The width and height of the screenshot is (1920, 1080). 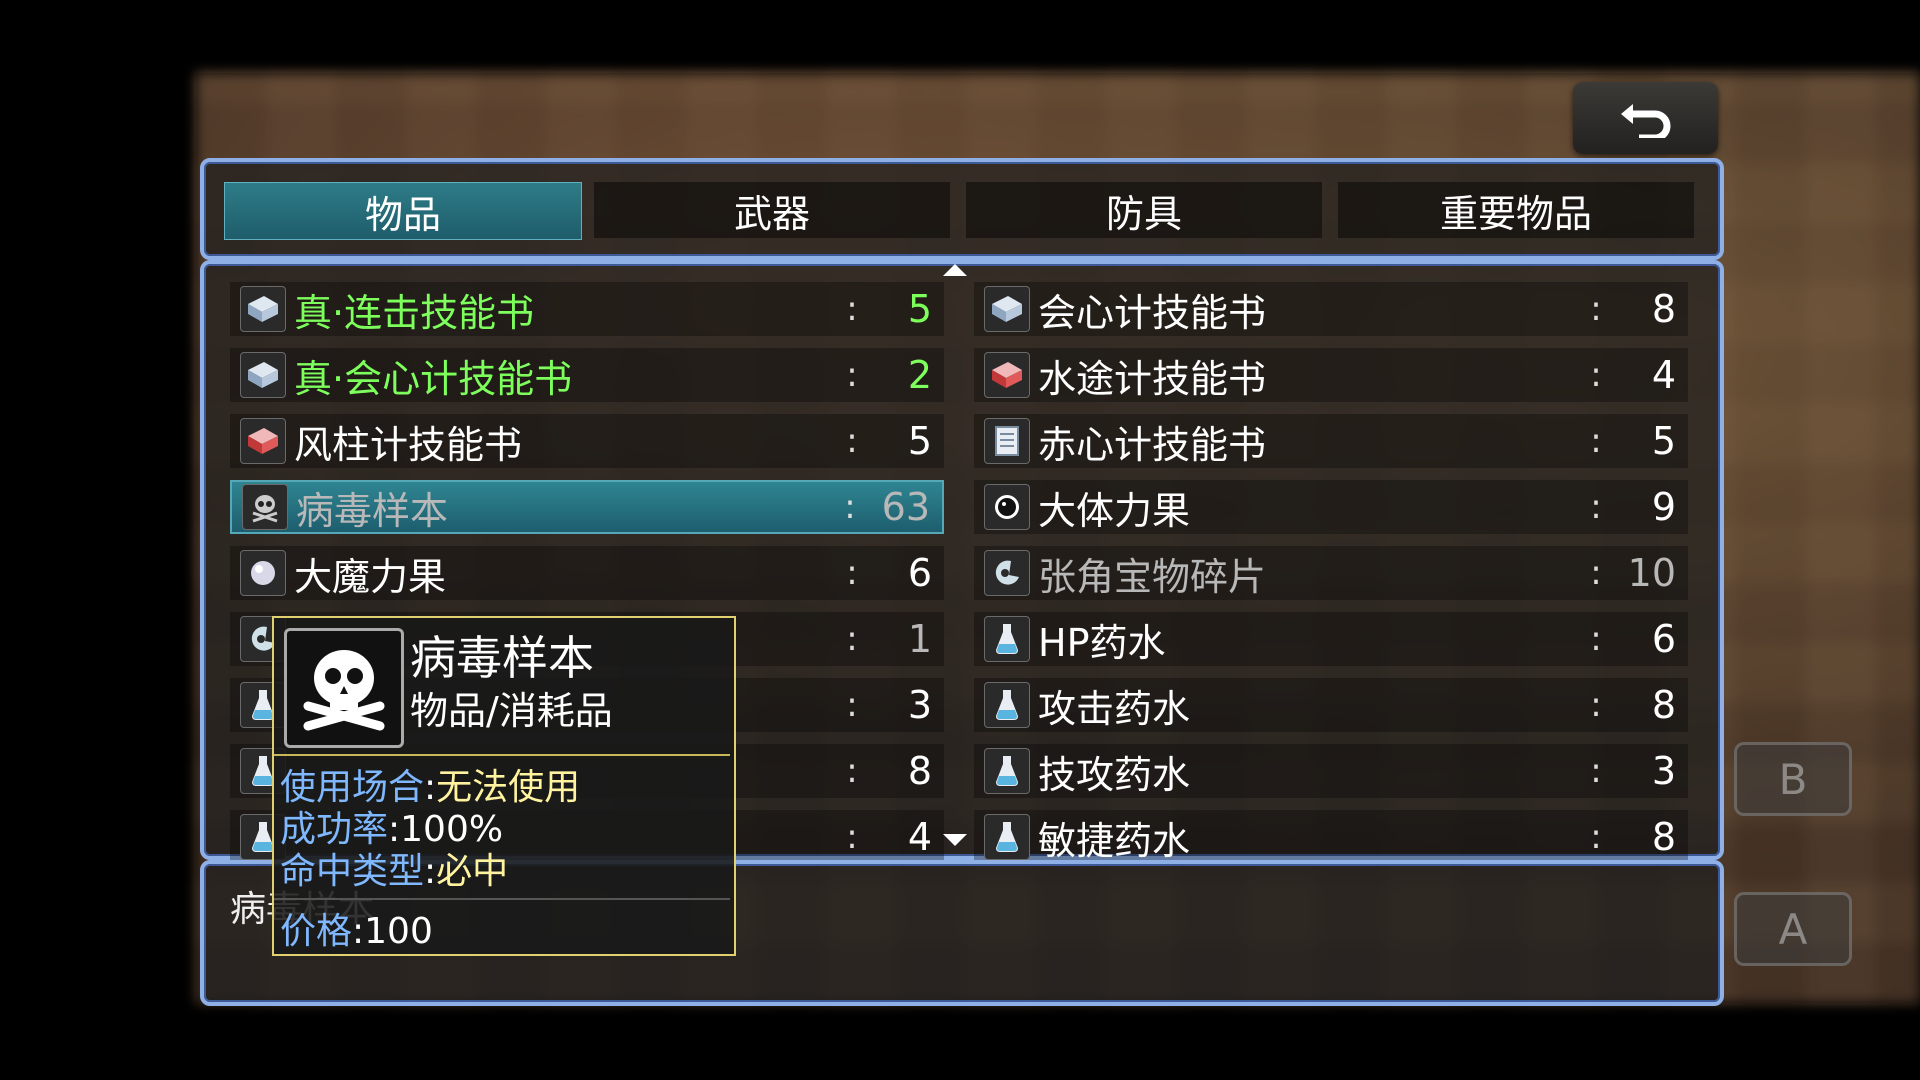 I want to click on item-count: 9, so click(x=1663, y=507).